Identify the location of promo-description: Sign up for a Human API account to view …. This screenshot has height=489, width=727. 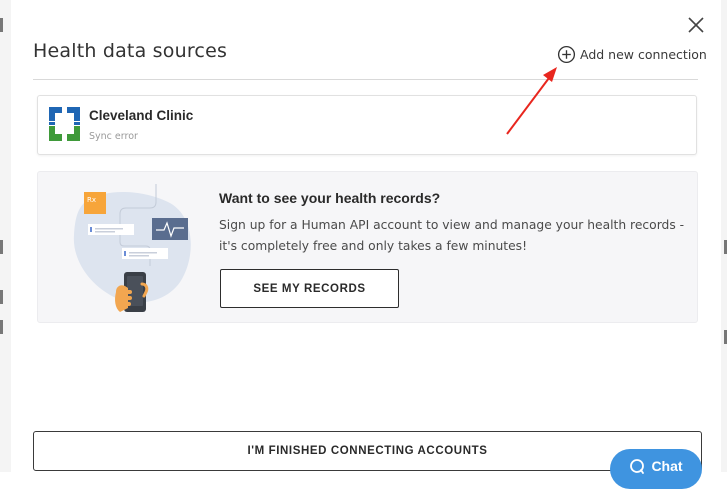
(452, 235).